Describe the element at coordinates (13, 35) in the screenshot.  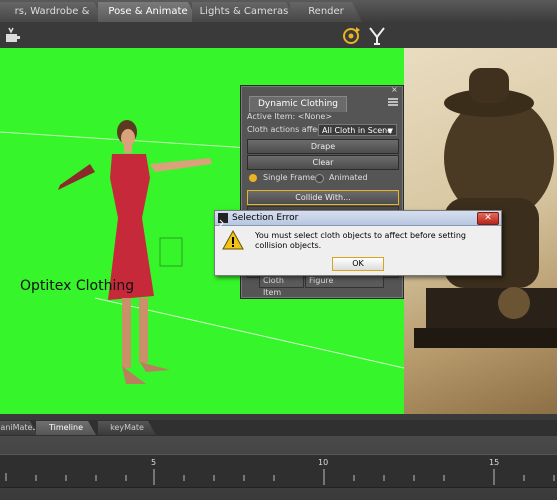
I see `scene-tool-icon` at that location.